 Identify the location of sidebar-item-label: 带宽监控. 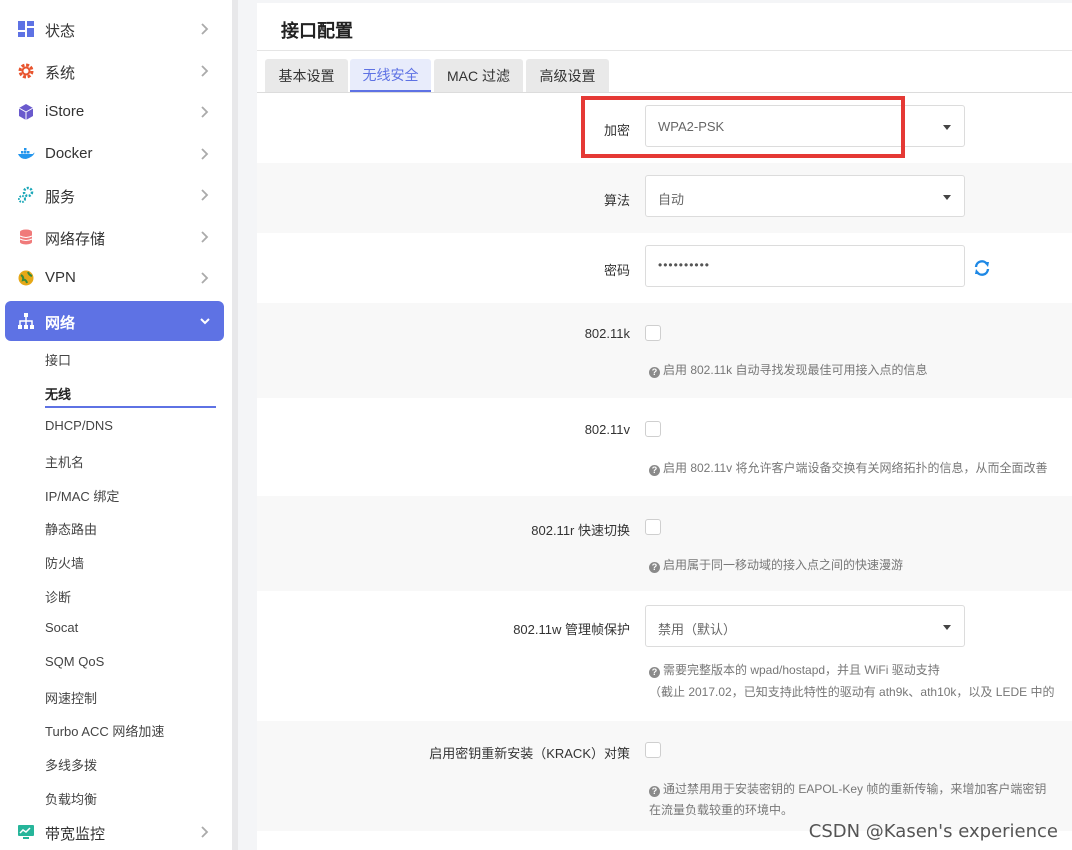
(75, 834).